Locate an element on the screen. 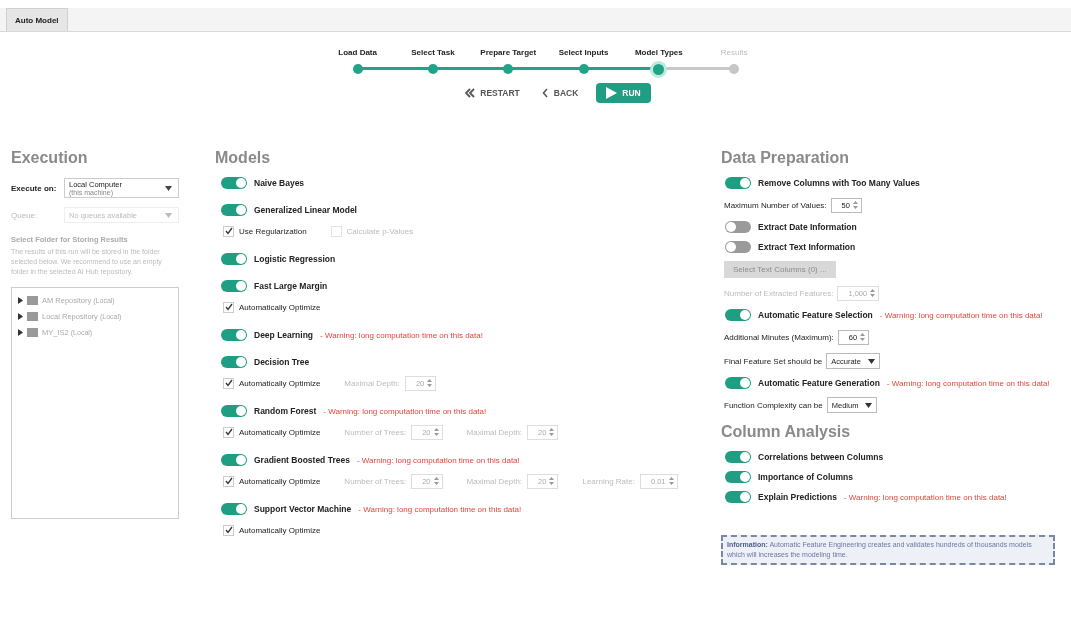  field-label: Number of Extracted Features: is located at coordinates (779, 293).